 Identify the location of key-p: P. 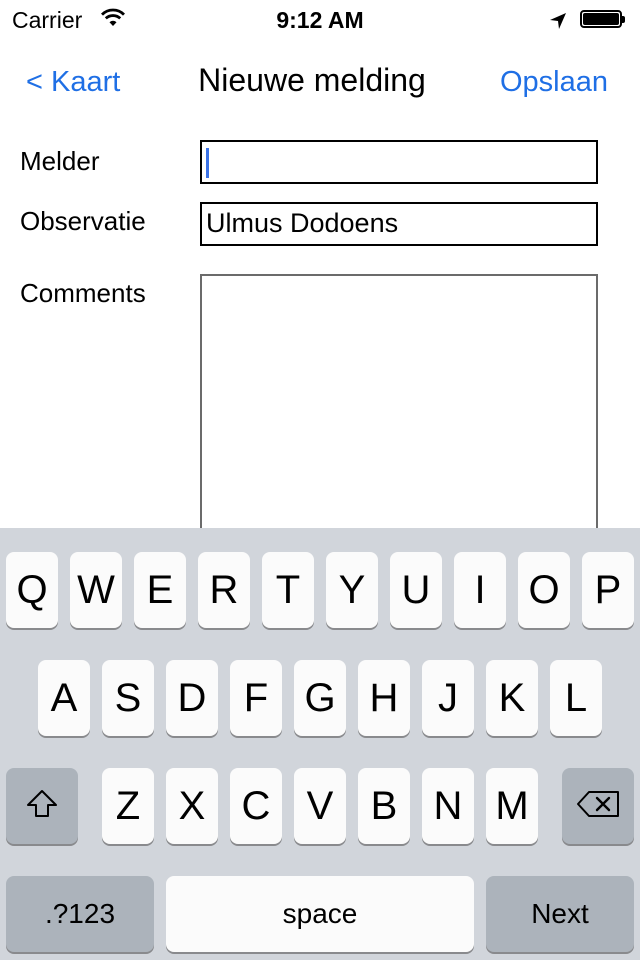
(608, 590).